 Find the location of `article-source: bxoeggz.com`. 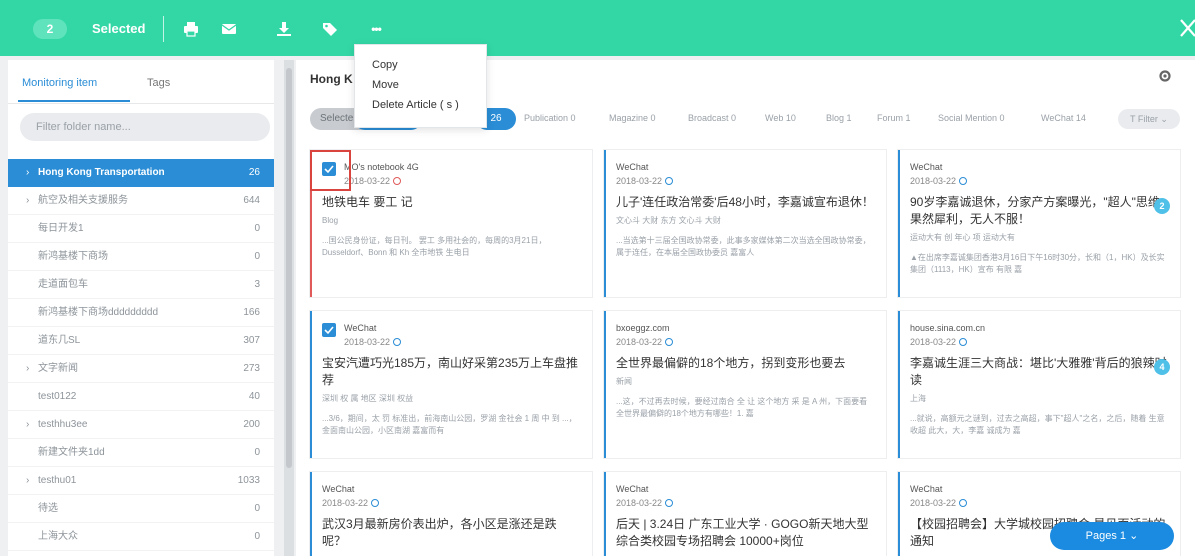

article-source: bxoeggz.com is located at coordinates (643, 328).